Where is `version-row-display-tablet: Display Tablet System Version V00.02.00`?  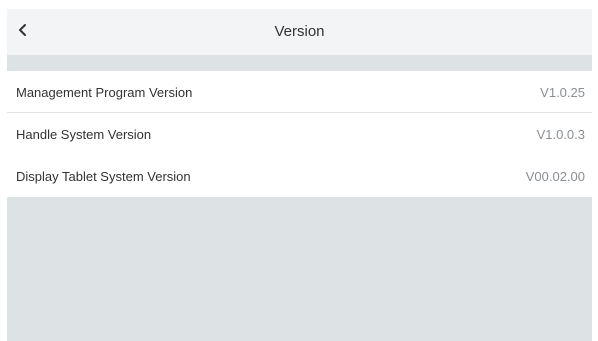
version-row-display-tablet: Display Tablet System Version V00.02.00 is located at coordinates (299, 176).